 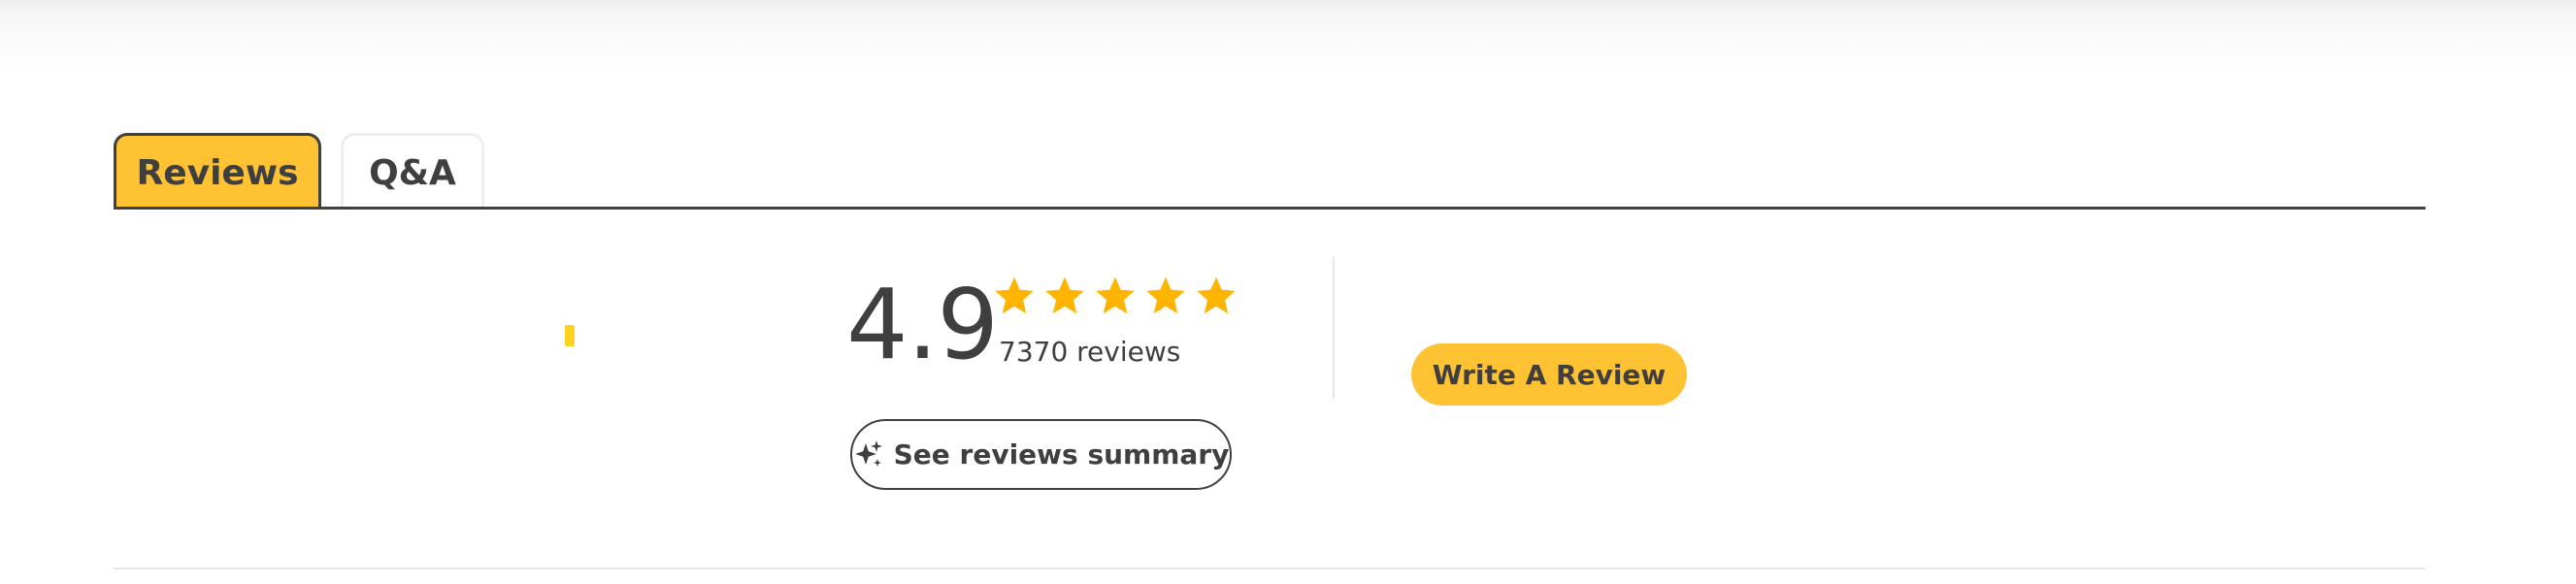 What do you see at coordinates (1288, 38) in the screenshot?
I see `top-shadow` at bounding box center [1288, 38].